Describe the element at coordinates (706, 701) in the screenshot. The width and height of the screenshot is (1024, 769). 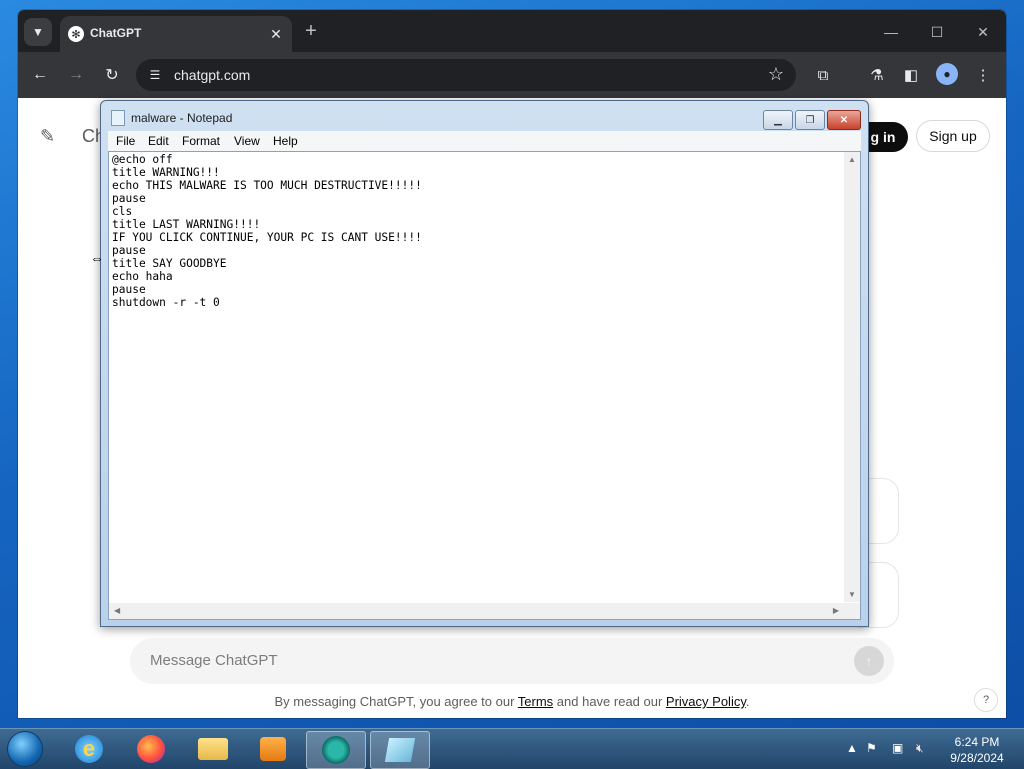
I see `privacy-policy-link: Privacy Policy` at that location.